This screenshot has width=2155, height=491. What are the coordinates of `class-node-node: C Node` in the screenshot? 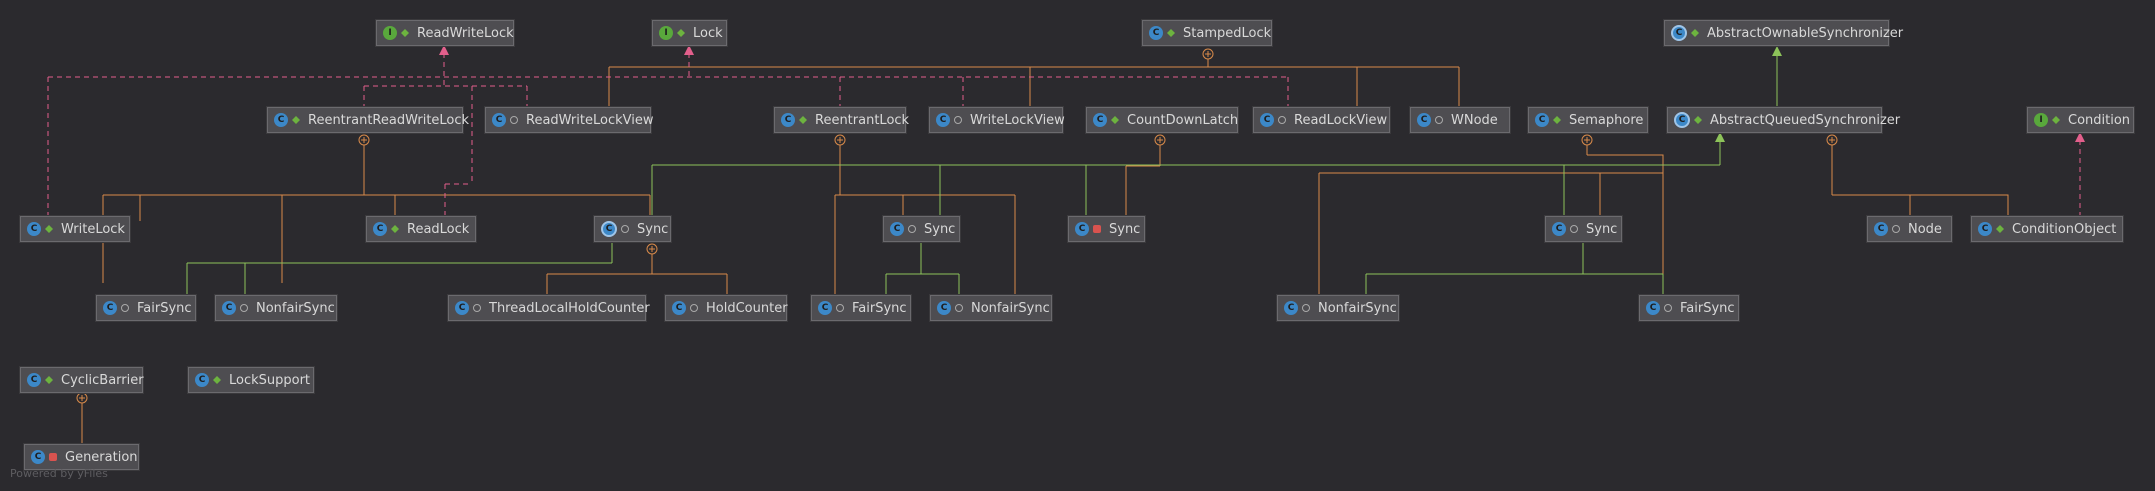 It's located at (1909, 229).